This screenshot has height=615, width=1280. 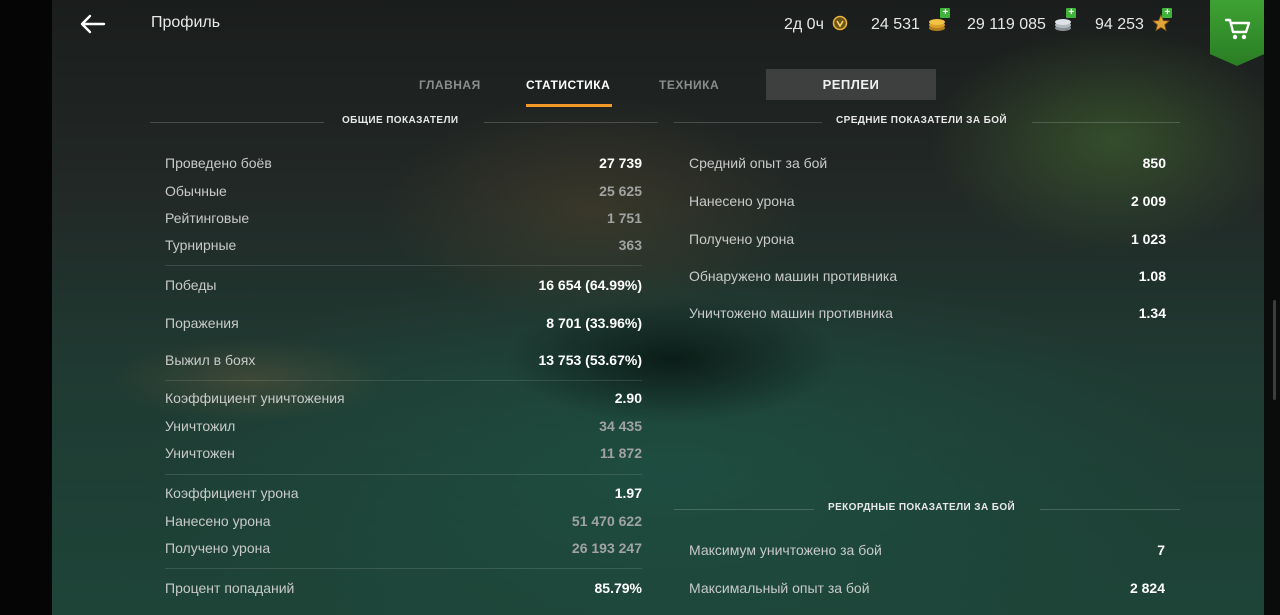 I want to click on stat-label: Уничтожил, so click(x=200, y=426).